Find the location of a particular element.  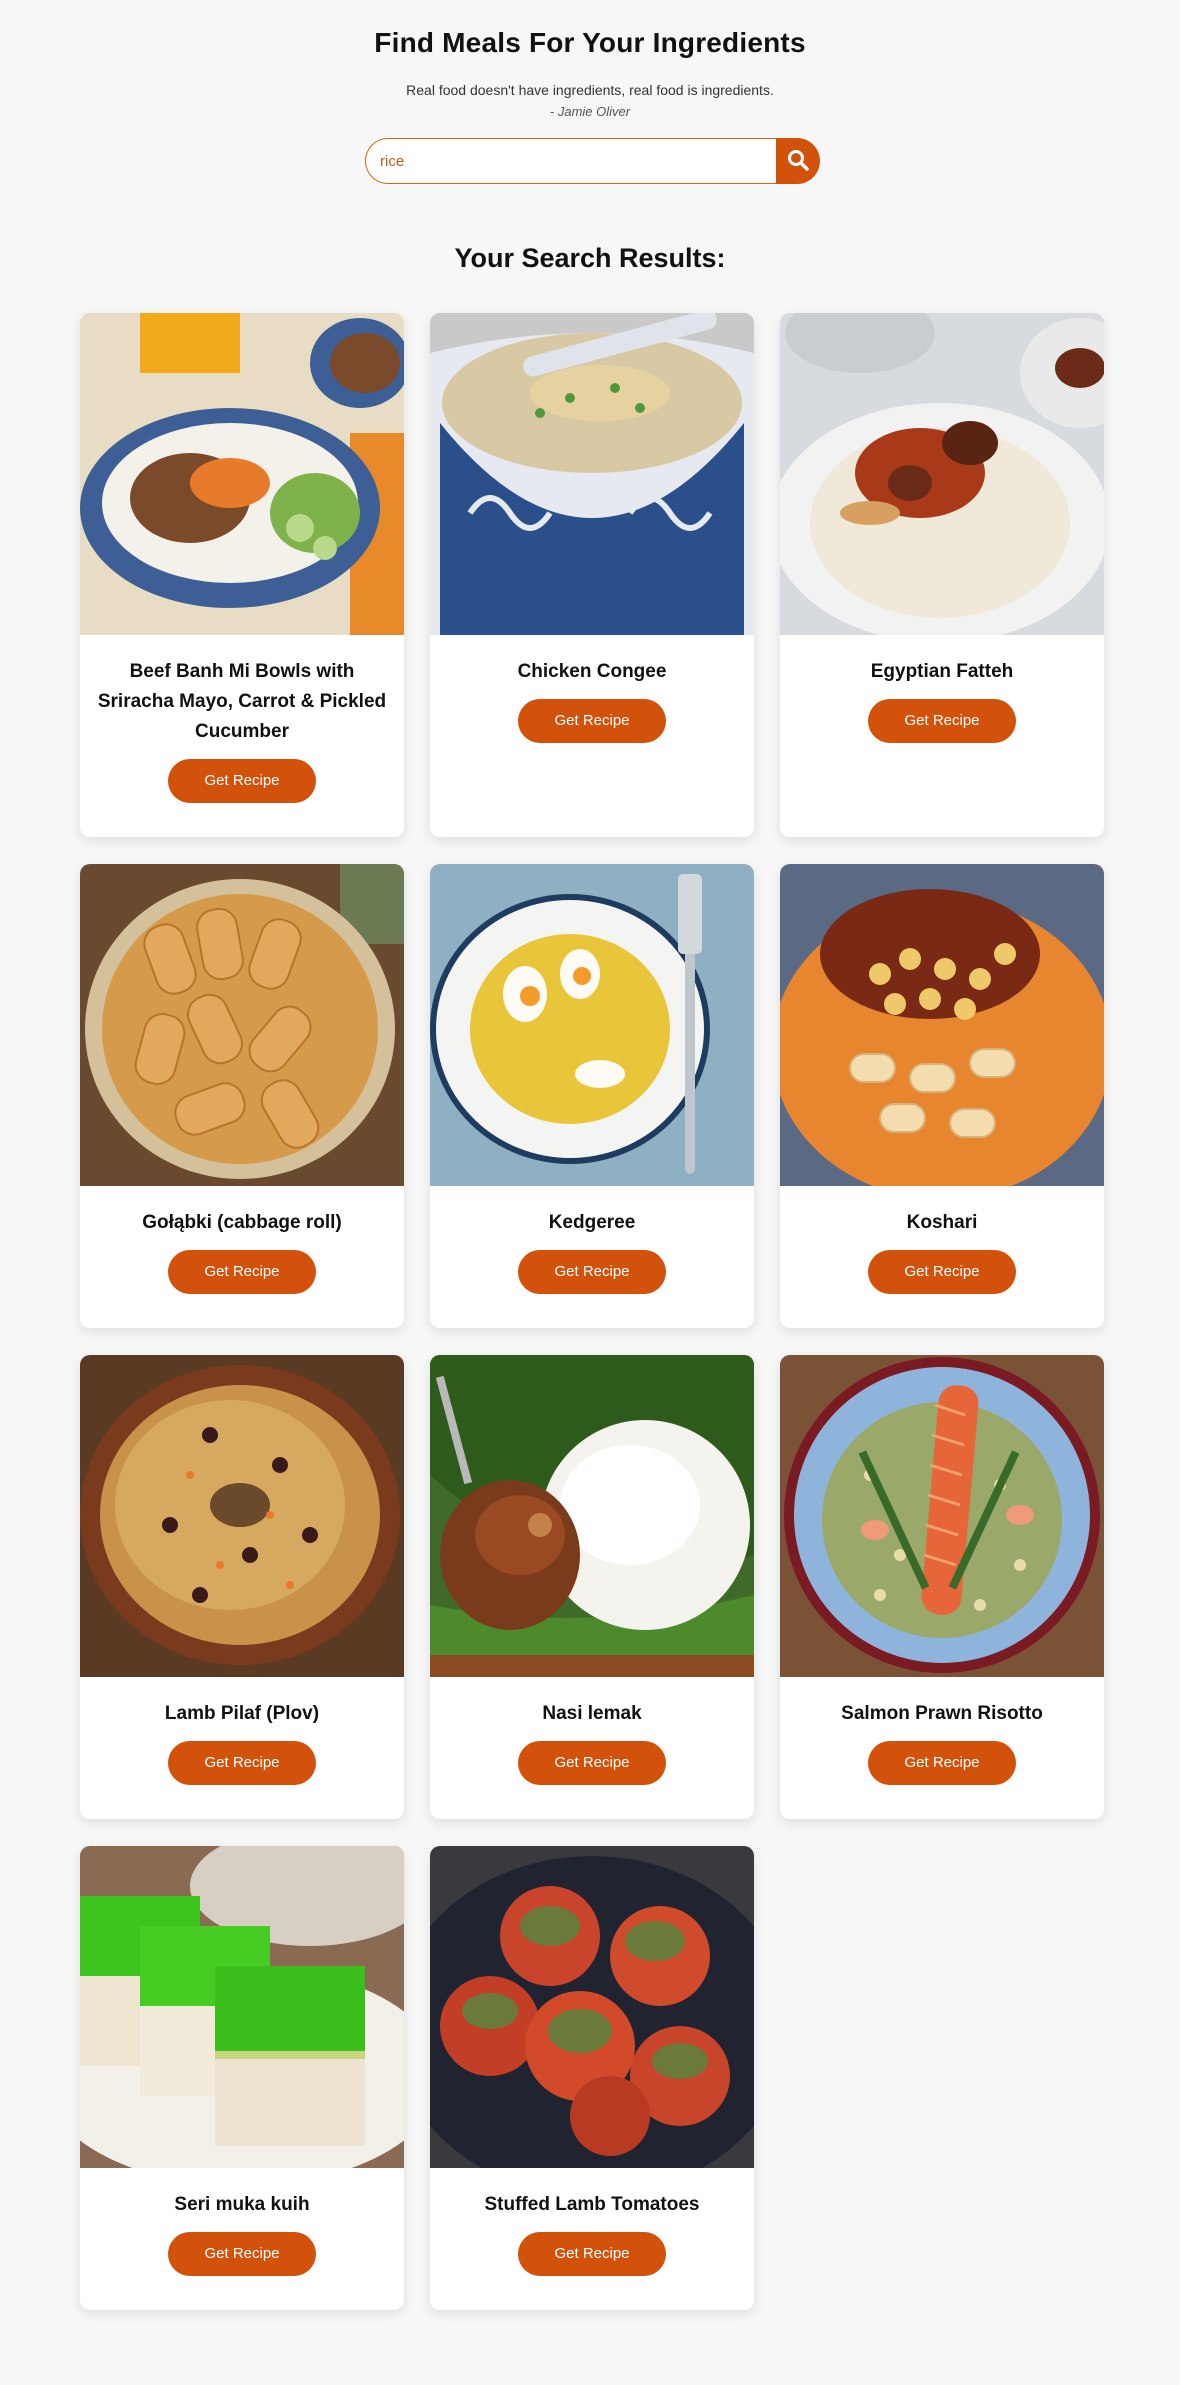

recipe-title: Kedgeree is located at coordinates (592, 1222).